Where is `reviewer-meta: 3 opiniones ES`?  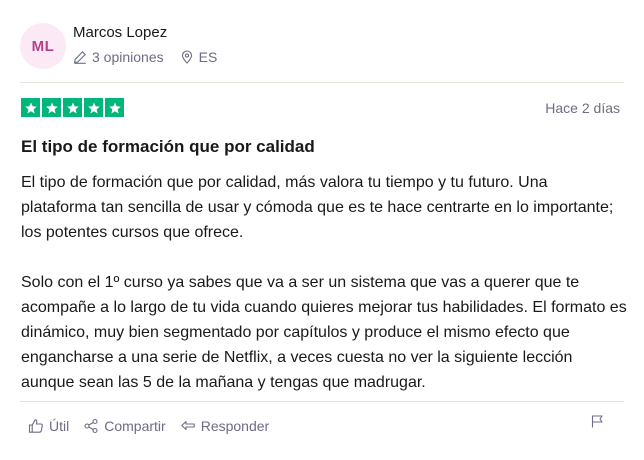
reviewer-meta: 3 opiniones ES is located at coordinates (145, 57).